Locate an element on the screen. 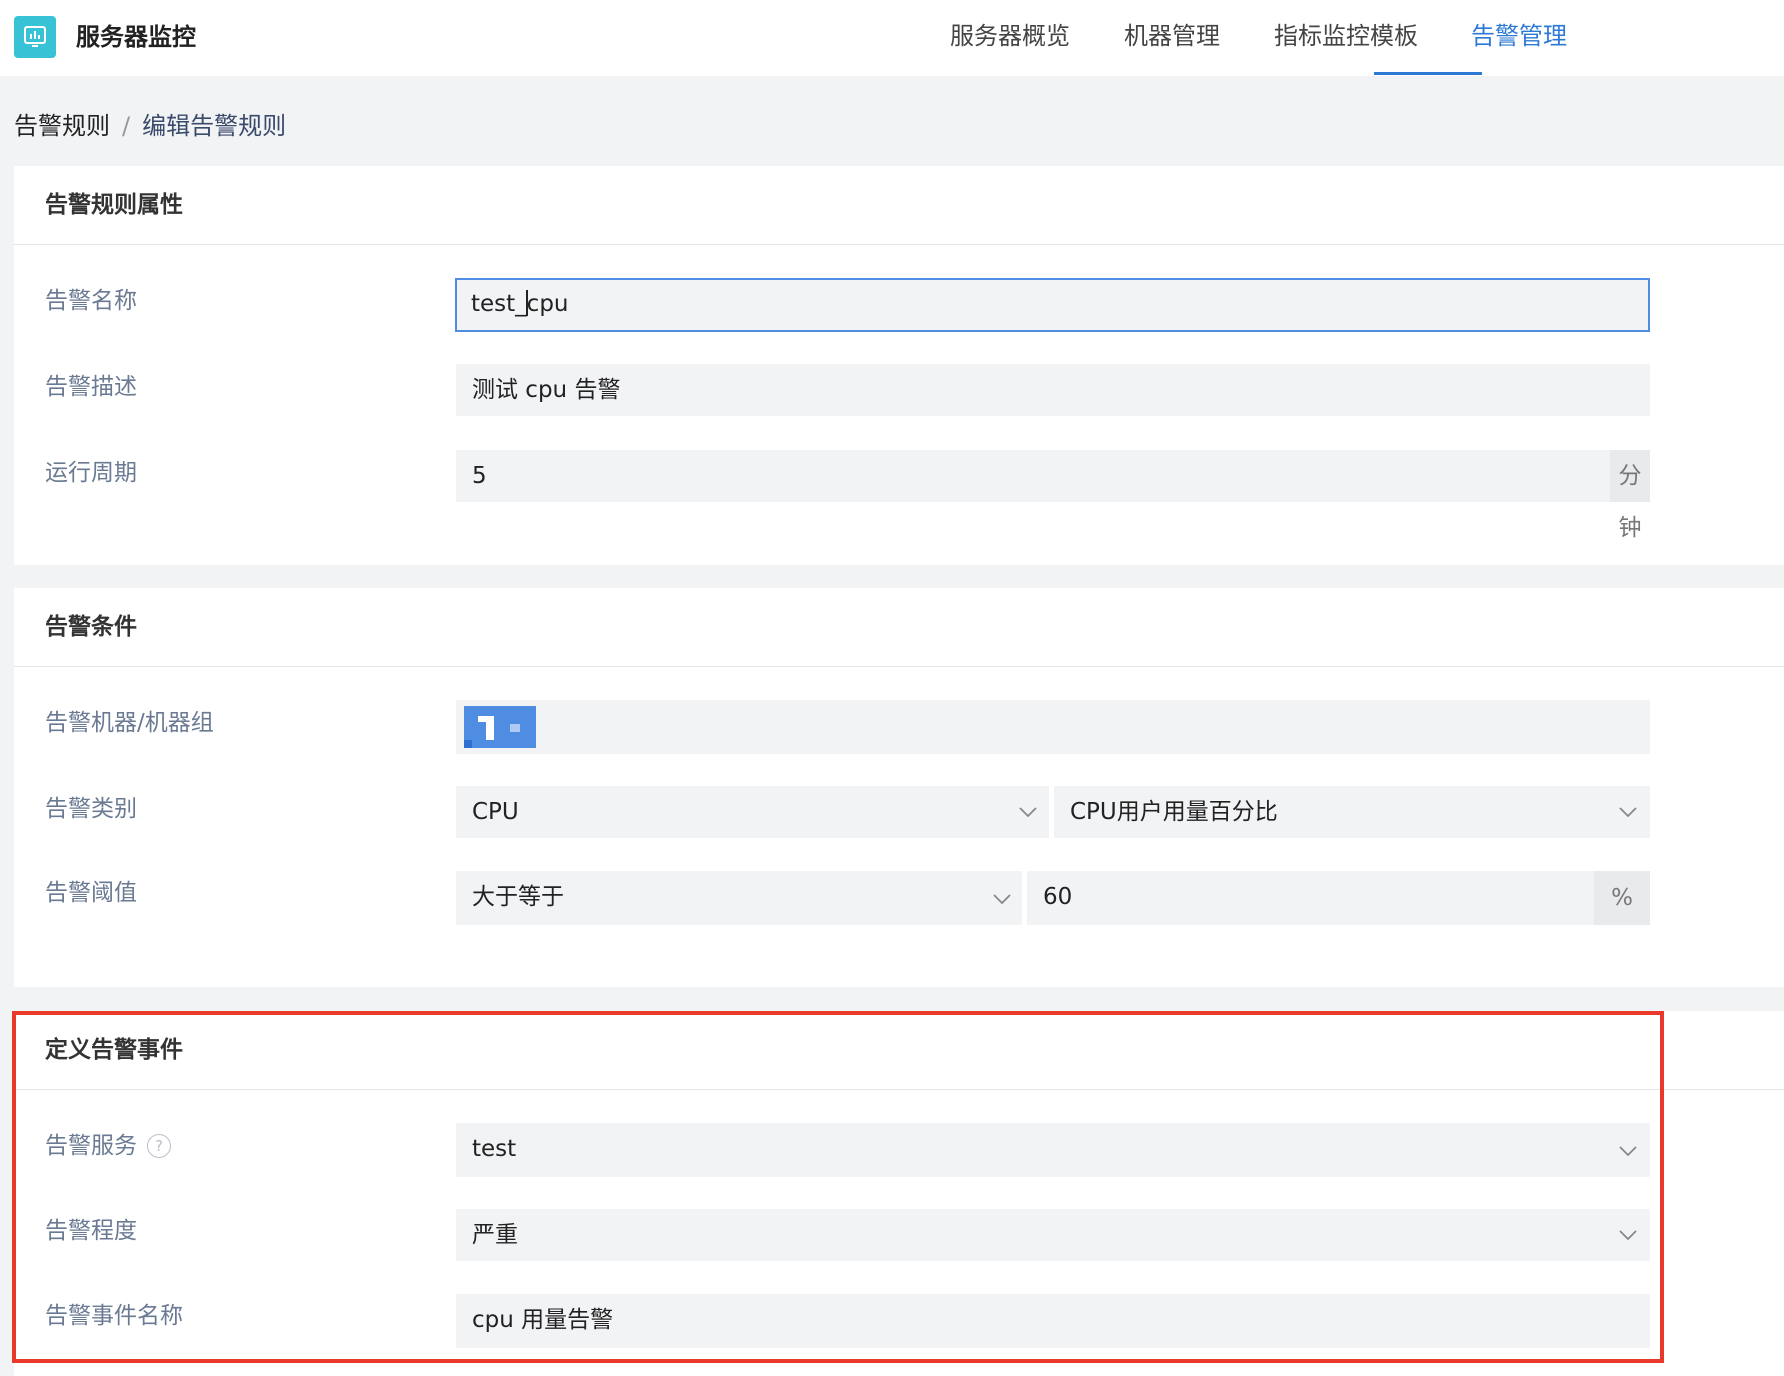 The width and height of the screenshot is (1784, 1376). nav-metric-templates: 指标监控模板 is located at coordinates (1346, 36).